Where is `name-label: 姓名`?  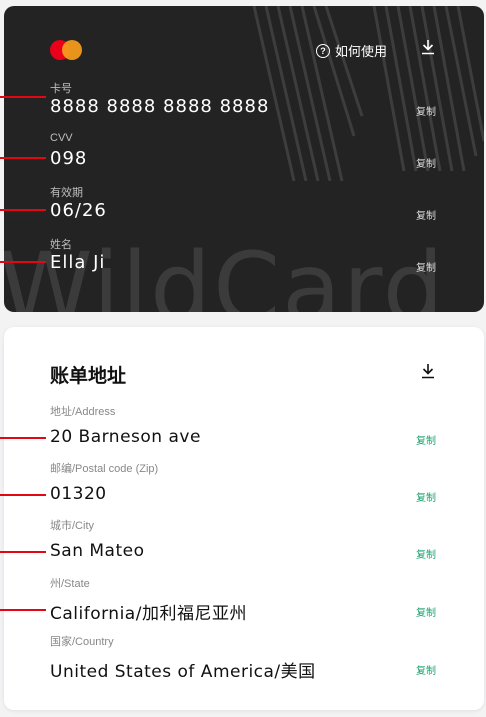
name-label: 姓名 is located at coordinates (61, 245).